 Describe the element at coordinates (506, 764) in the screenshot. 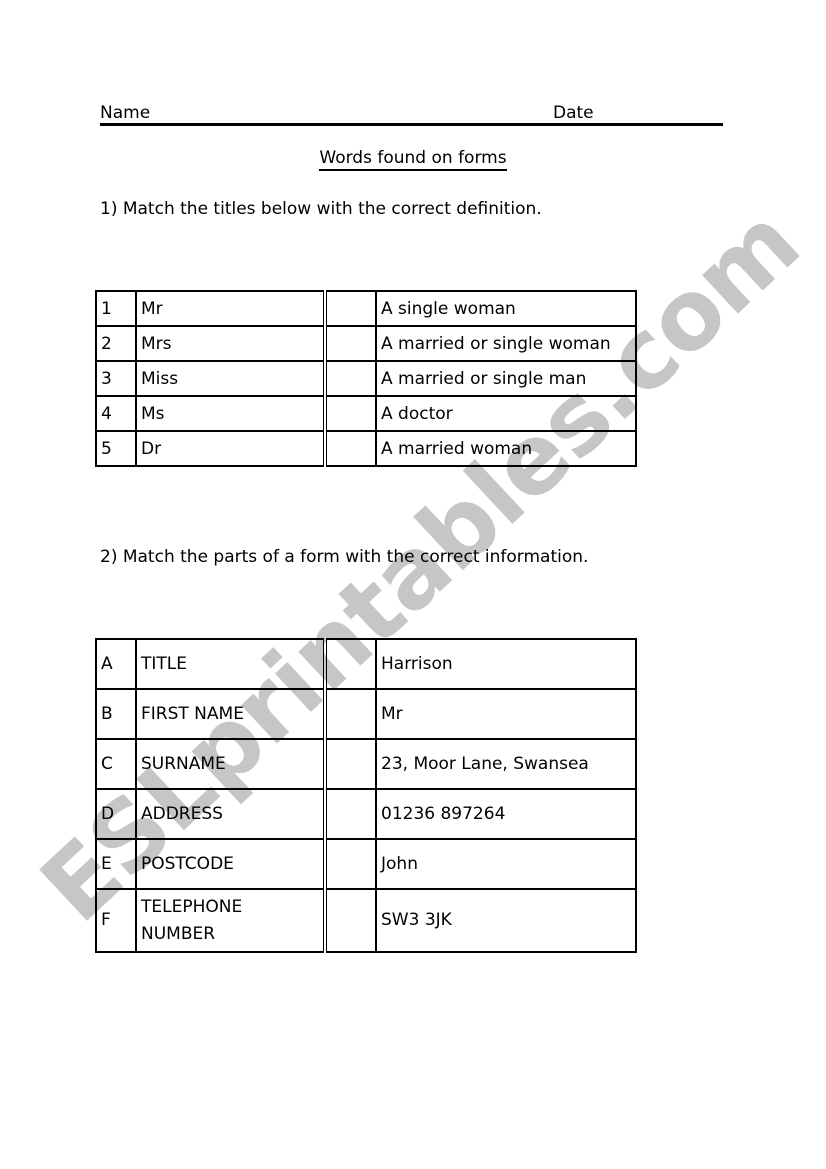

I see `row-information: 23, Moor Lane, Swansea` at that location.